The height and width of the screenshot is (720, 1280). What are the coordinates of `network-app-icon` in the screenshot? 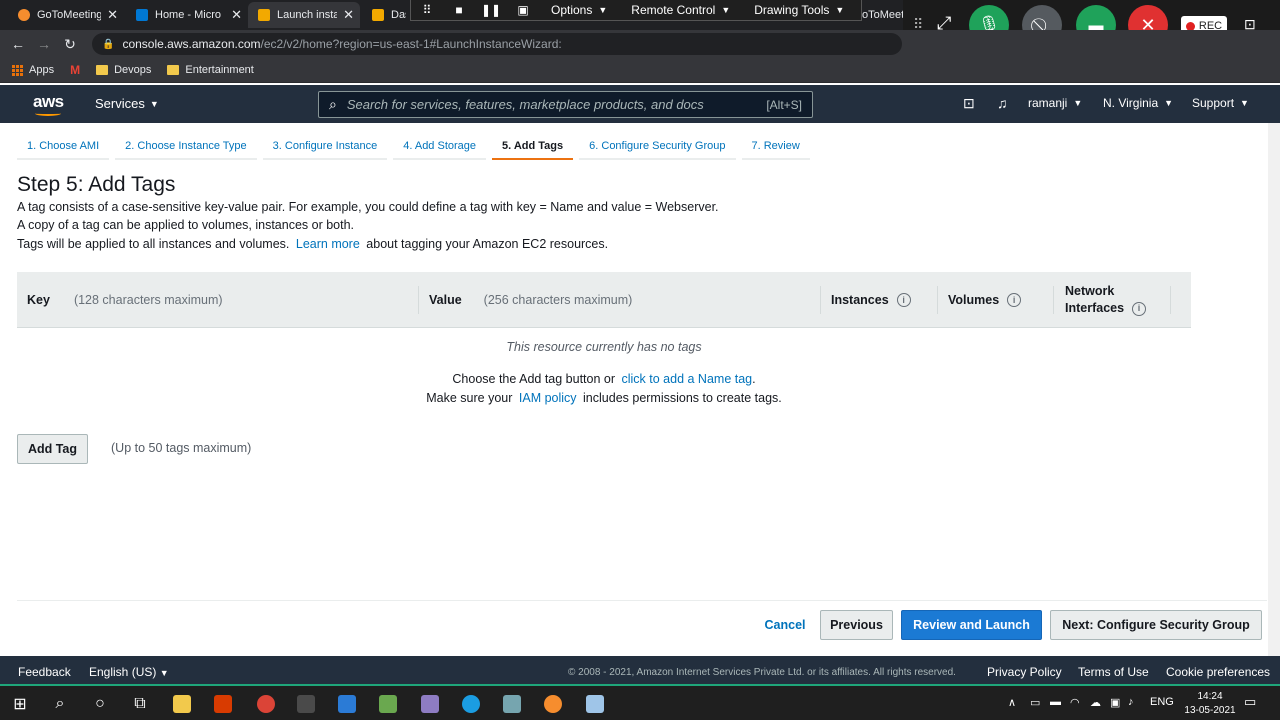 It's located at (347, 704).